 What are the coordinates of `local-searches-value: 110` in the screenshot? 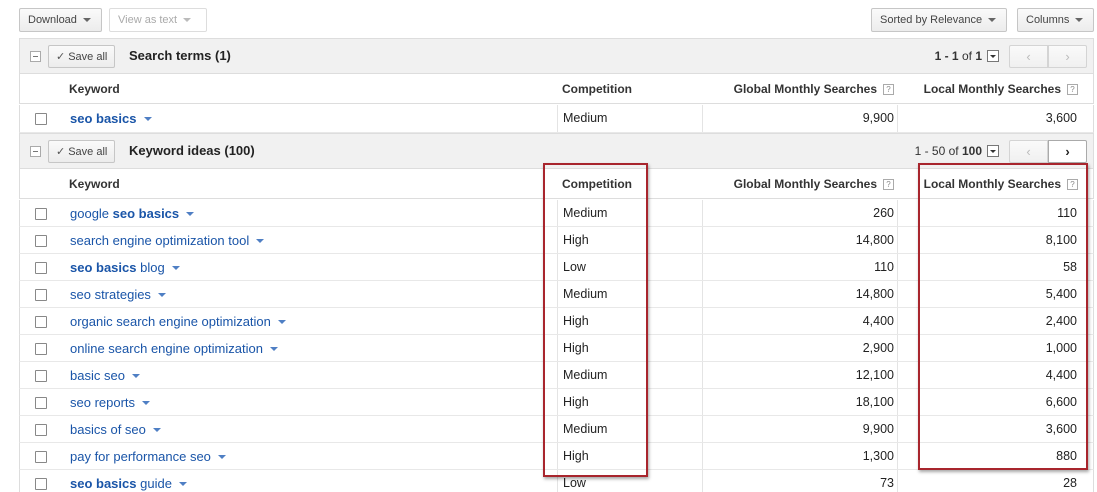 It's located at (1067, 213).